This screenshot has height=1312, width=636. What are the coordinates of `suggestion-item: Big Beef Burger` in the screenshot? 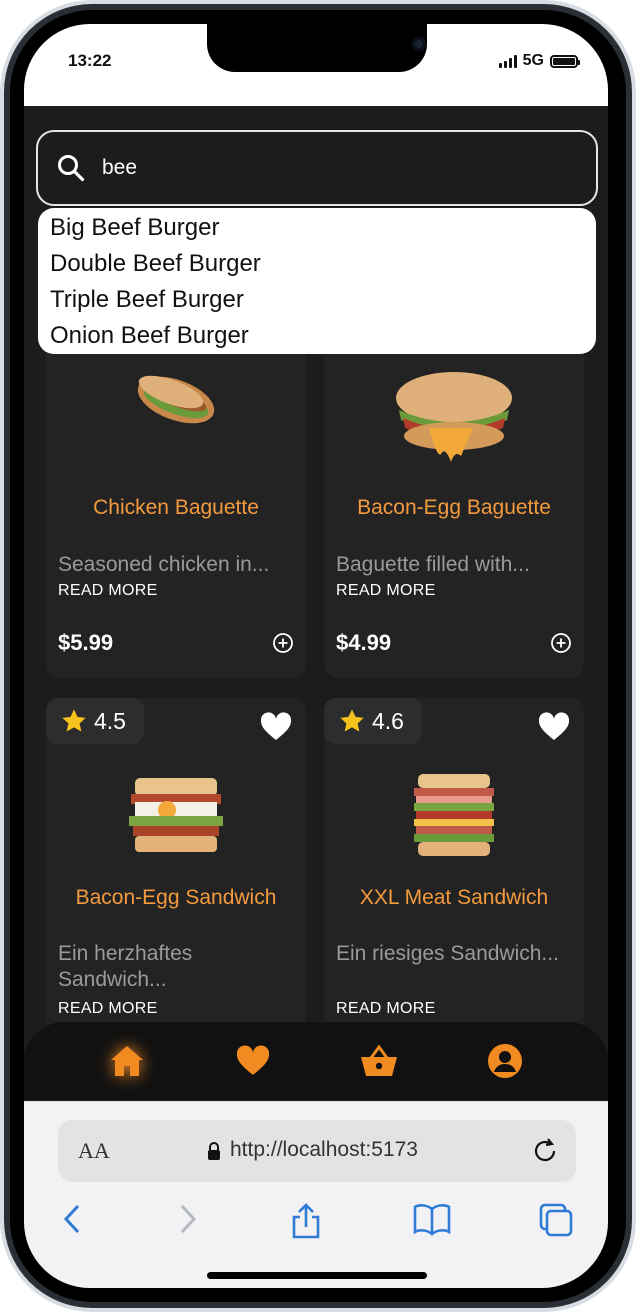 It's located at (317, 230).